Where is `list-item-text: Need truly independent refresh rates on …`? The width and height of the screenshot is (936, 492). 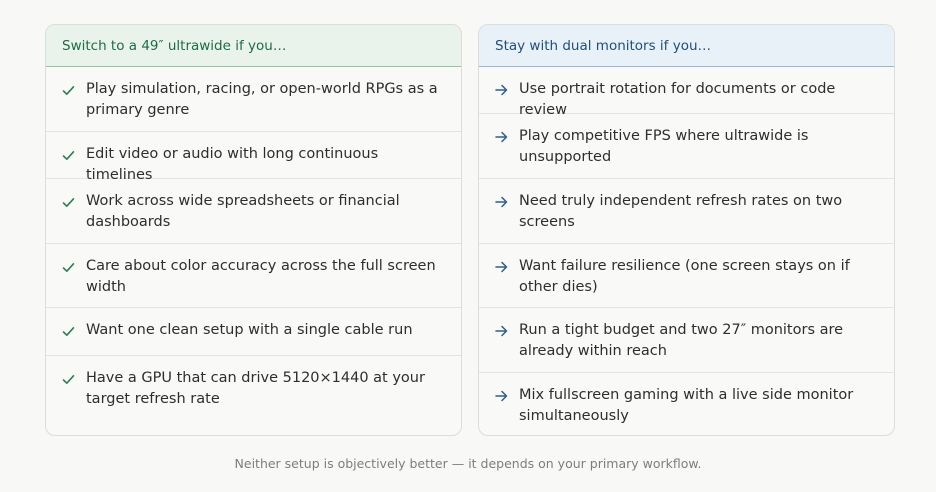
list-item-text: Need truly independent refresh rates on … is located at coordinates (681, 211).